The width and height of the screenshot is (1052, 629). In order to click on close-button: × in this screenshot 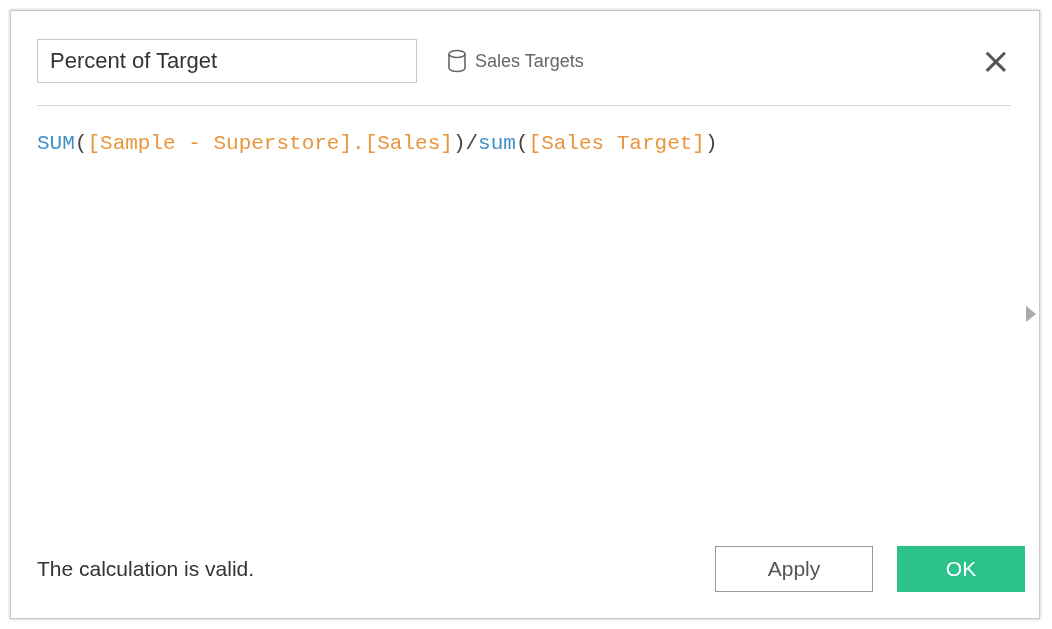, I will do `click(995, 61)`.